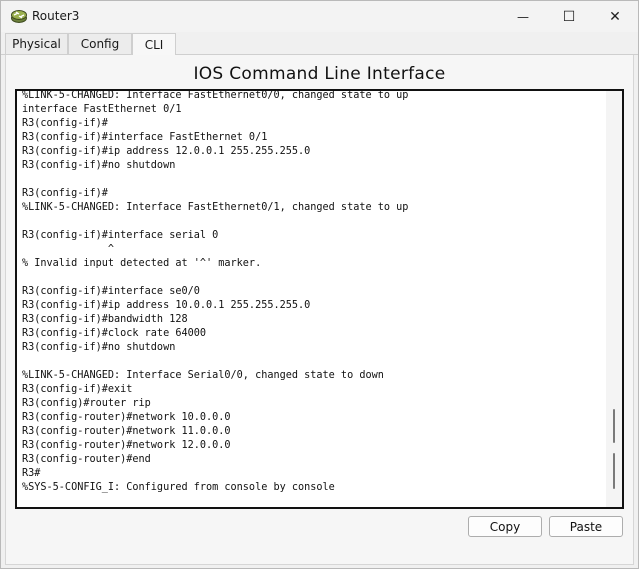  I want to click on minimize-icon: —, so click(523, 16).